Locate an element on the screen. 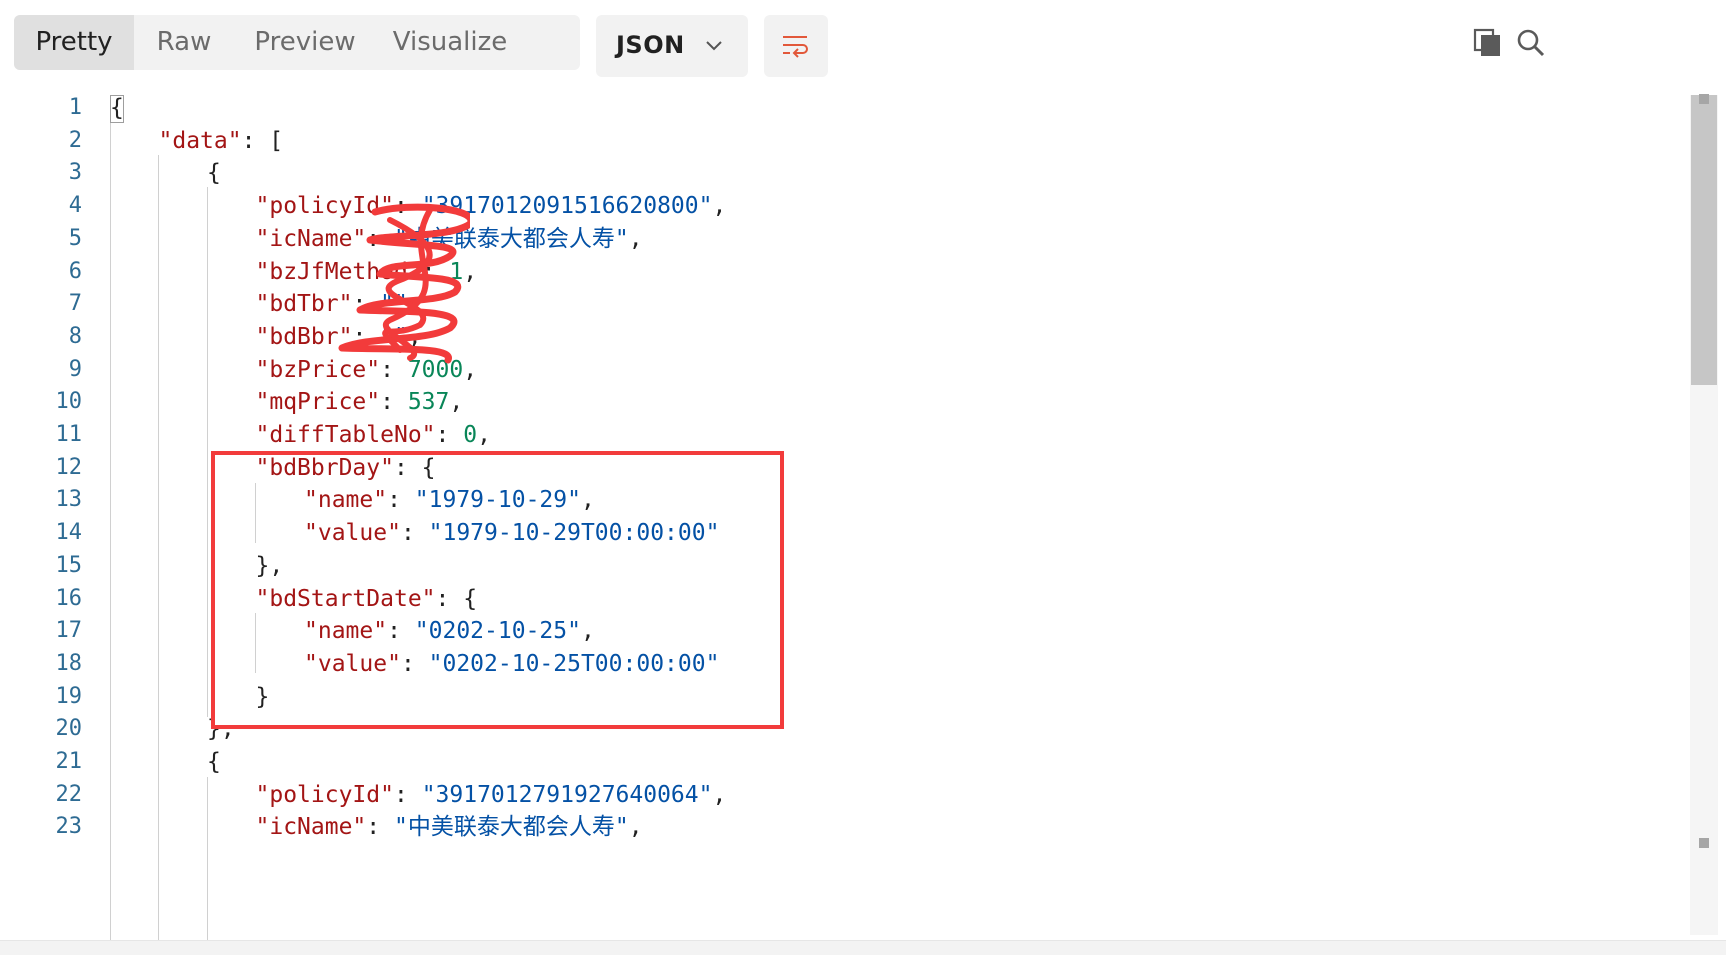  search-icon is located at coordinates (1531, 43).